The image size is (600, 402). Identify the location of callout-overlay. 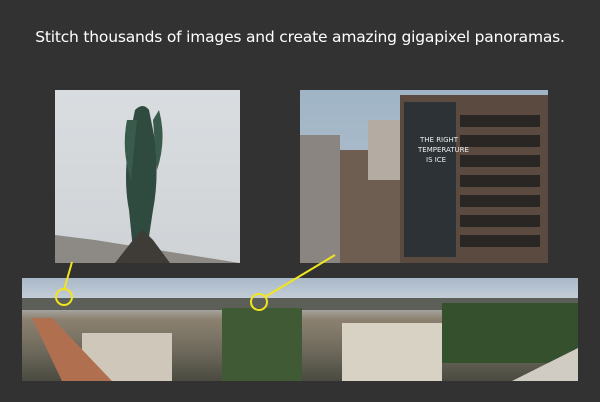
(195, 282).